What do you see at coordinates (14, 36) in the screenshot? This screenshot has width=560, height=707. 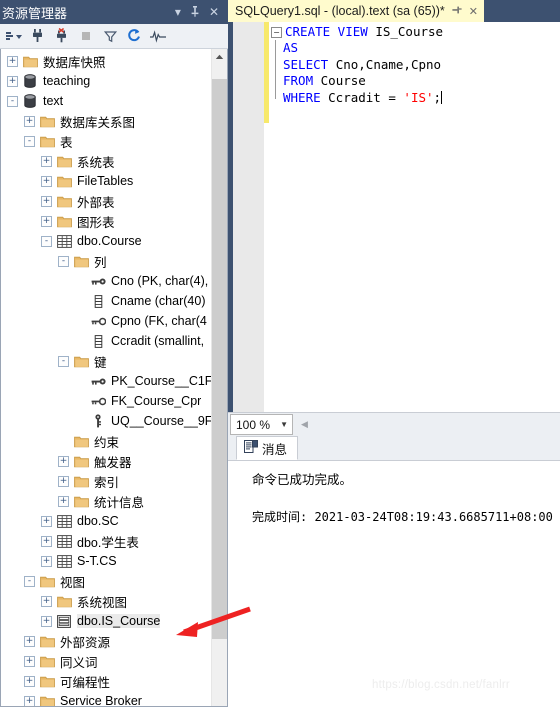 I see `connect-dropdown-button` at bounding box center [14, 36].